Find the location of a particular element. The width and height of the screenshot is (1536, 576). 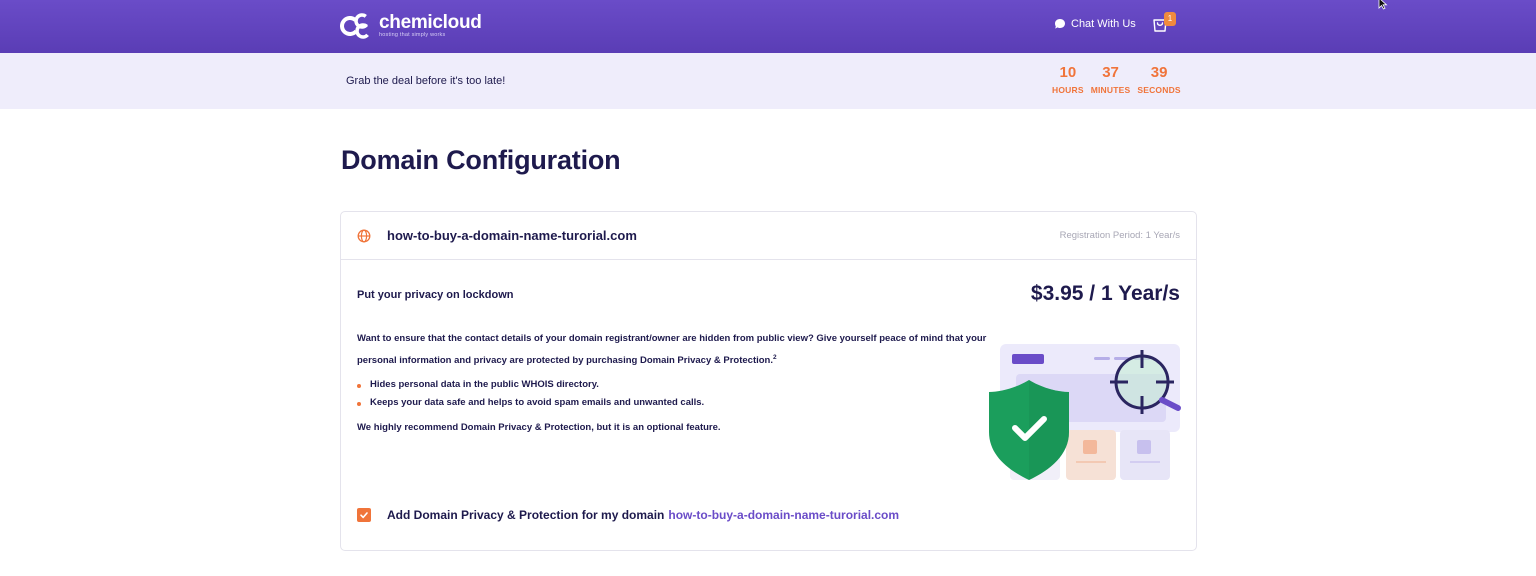

chemicloud-logo: chemicloud hosting that simply works is located at coordinates (411, 26).